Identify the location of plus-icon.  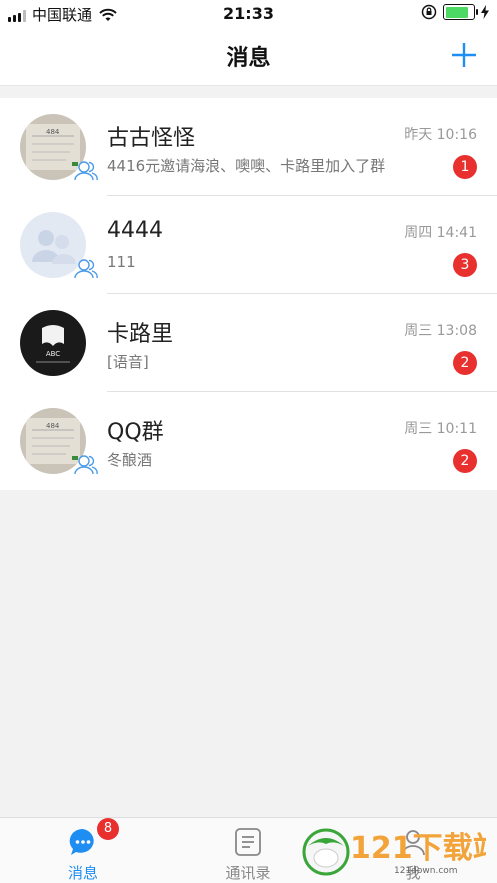
(464, 55).